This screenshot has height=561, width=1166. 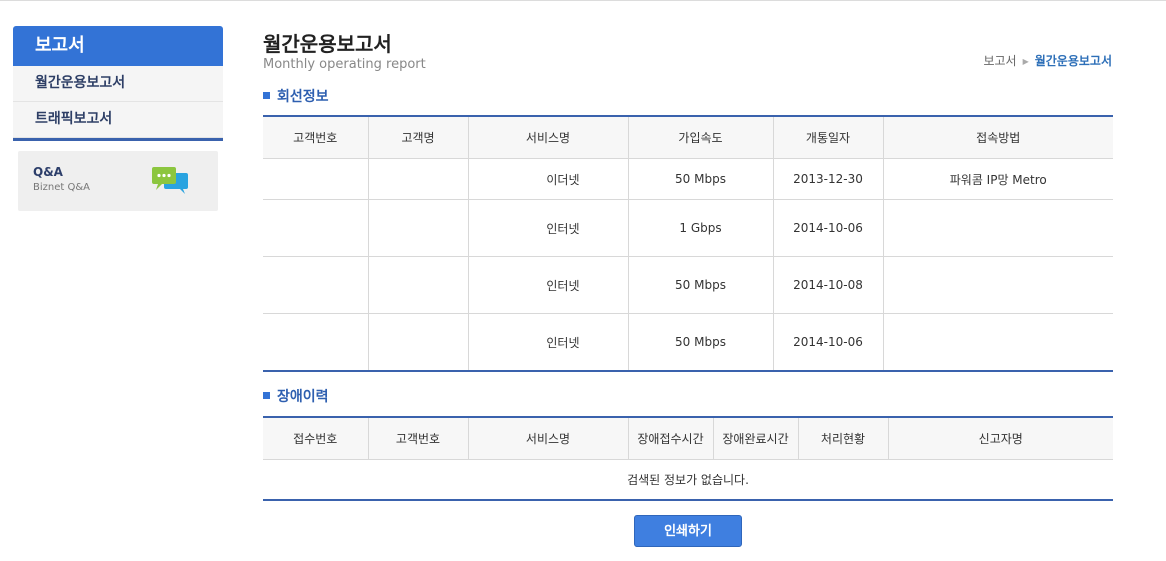 I want to click on column-header: 처리현황, so click(x=843, y=438).